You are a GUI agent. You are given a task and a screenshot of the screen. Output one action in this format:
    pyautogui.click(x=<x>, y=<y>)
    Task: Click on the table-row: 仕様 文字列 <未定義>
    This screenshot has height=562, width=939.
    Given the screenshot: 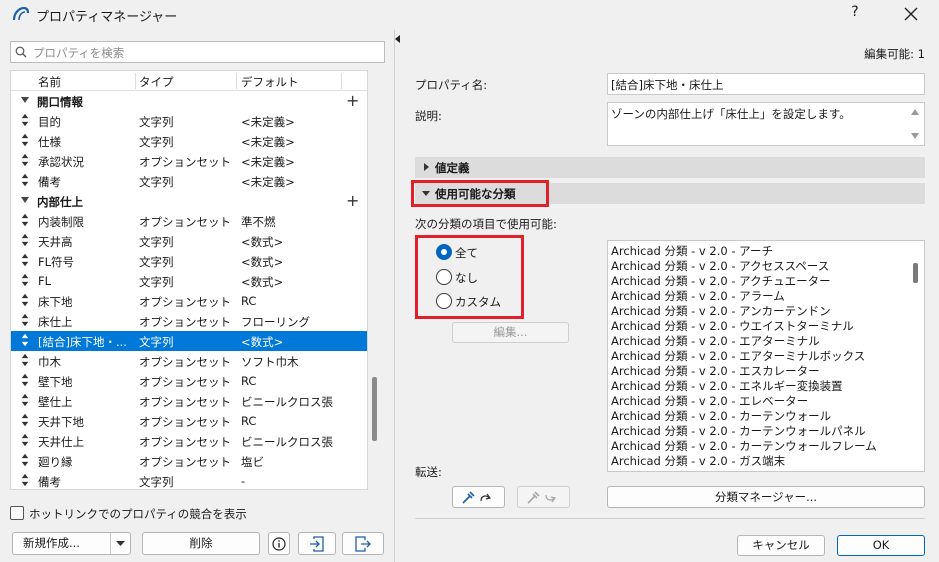 What is the action you would take?
    pyautogui.click(x=189, y=141)
    